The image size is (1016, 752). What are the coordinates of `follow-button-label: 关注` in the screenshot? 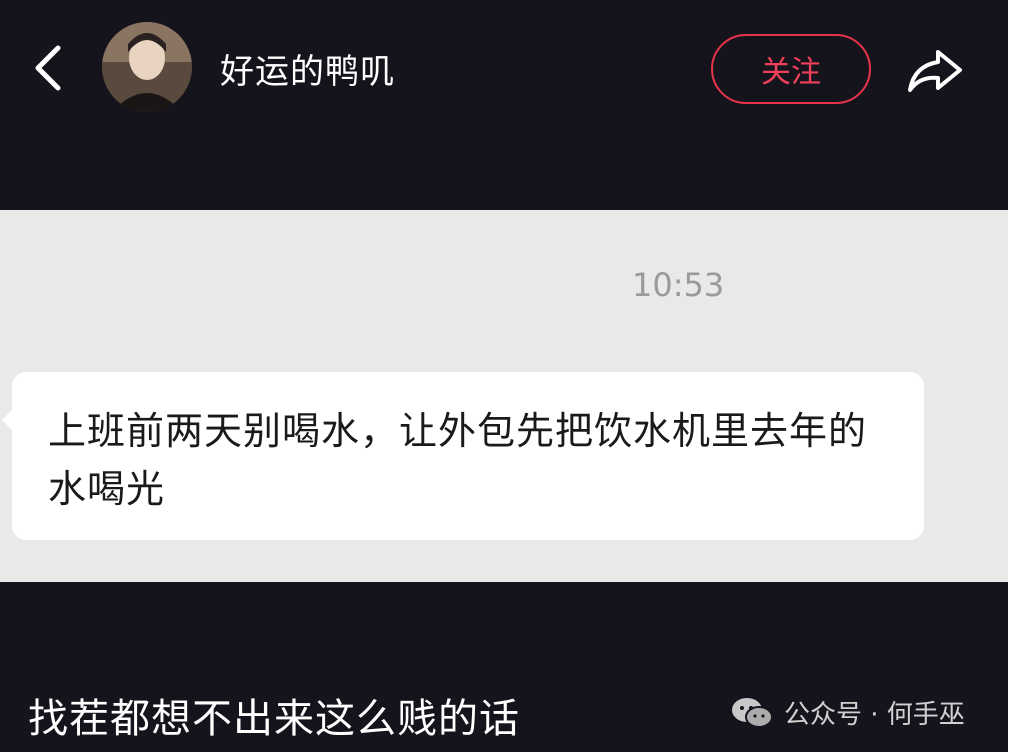 It's located at (791, 72).